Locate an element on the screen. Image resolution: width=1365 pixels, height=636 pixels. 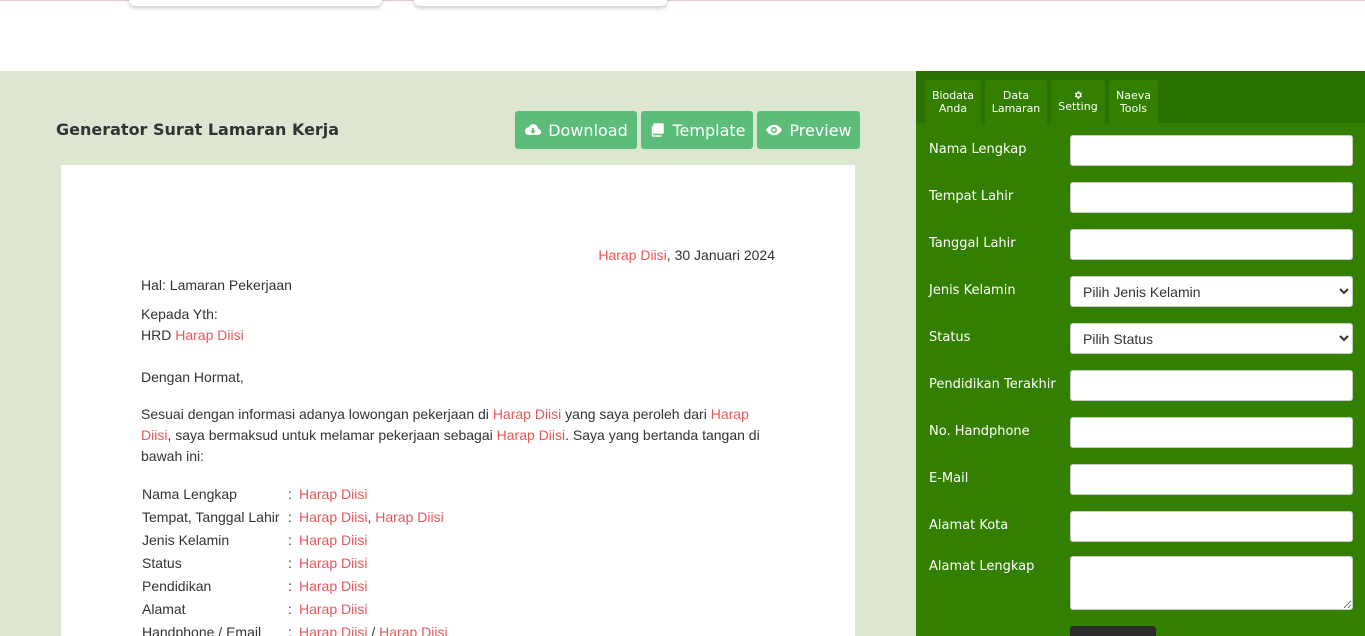
field-label: No. Handphone is located at coordinates (979, 431).